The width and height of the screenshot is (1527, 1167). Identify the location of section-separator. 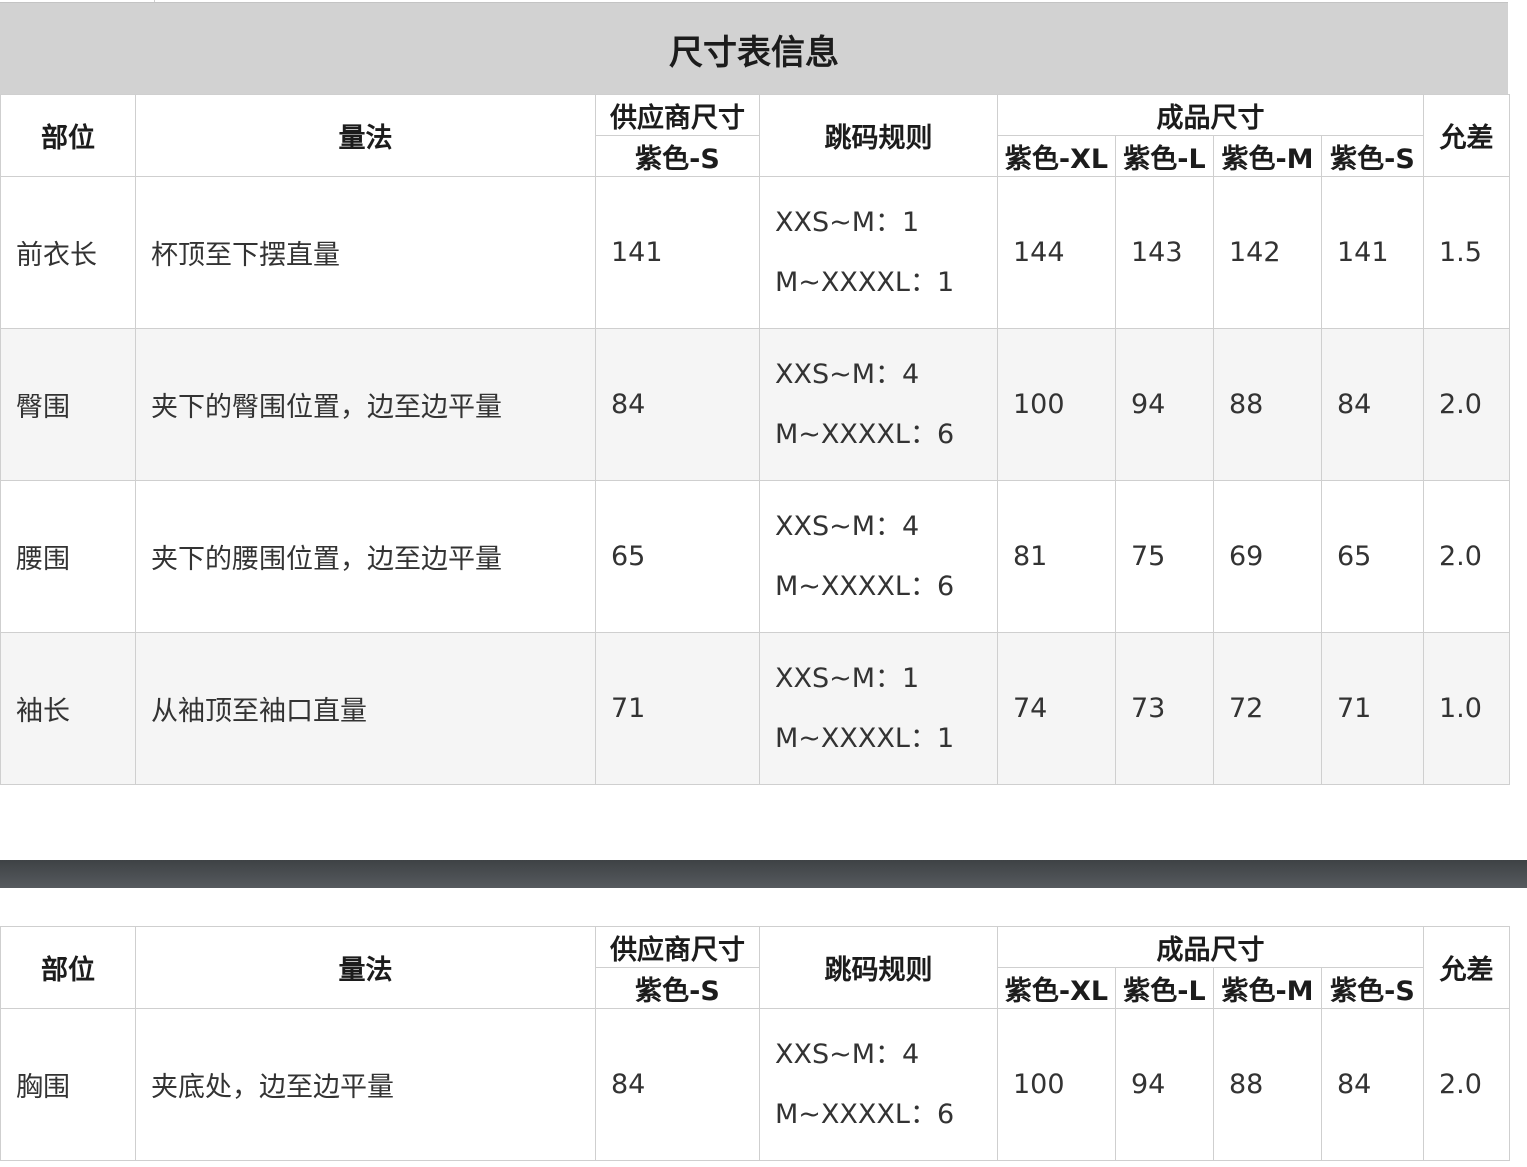
(763, 874).